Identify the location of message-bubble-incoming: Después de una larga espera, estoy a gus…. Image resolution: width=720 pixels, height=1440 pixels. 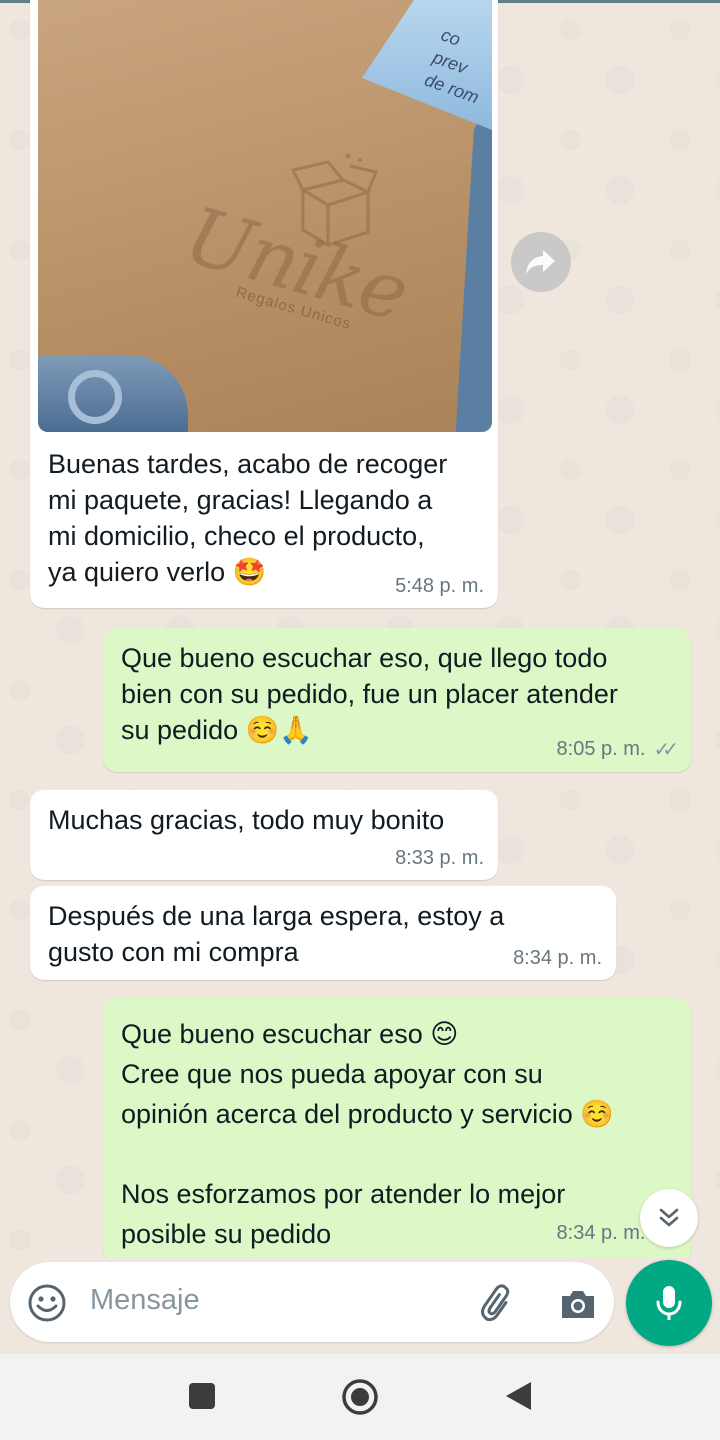
(323, 933).